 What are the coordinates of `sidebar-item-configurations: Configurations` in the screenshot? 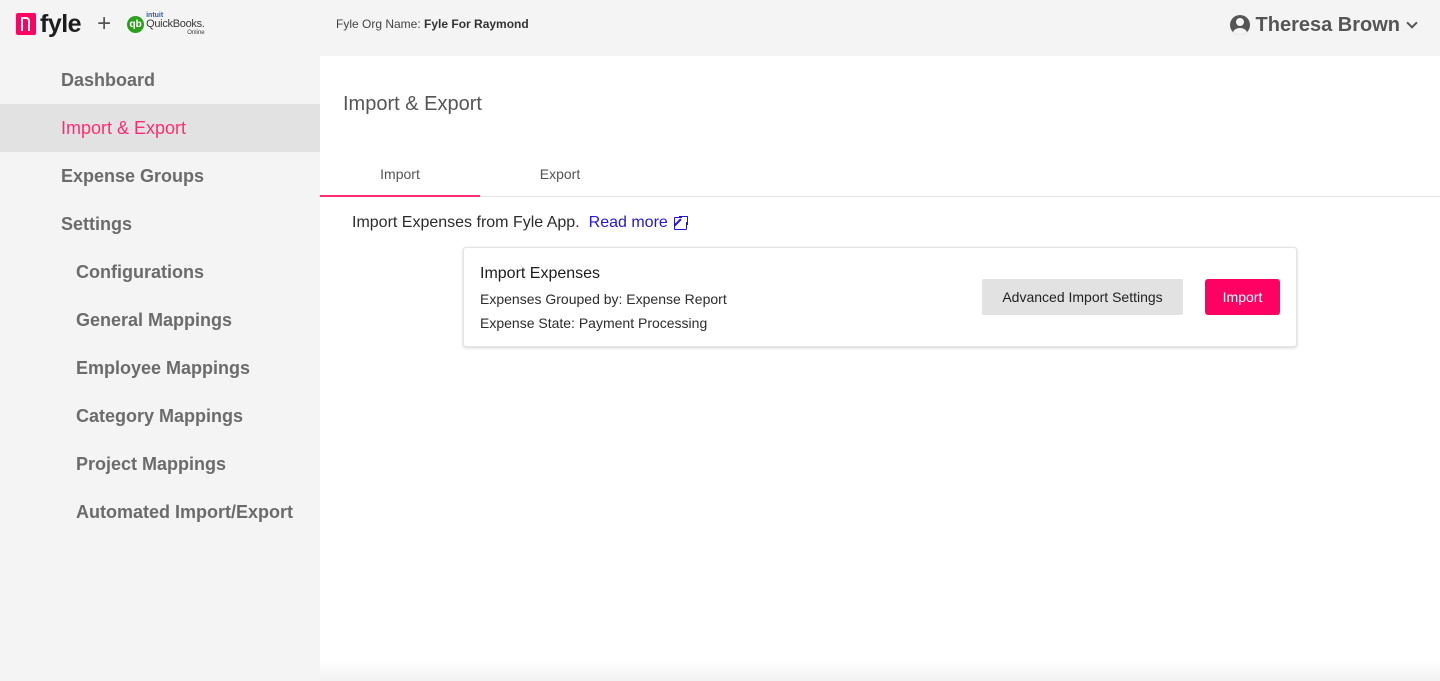 It's located at (160, 272).